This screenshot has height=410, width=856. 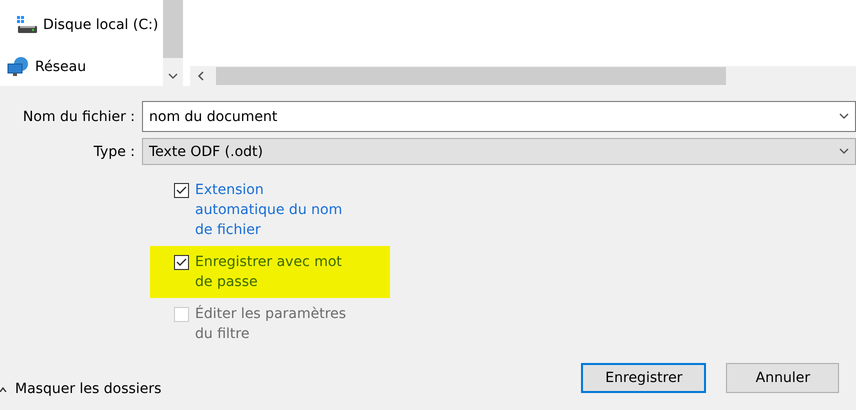 I want to click on save-button: Enregistrer, so click(x=643, y=378).